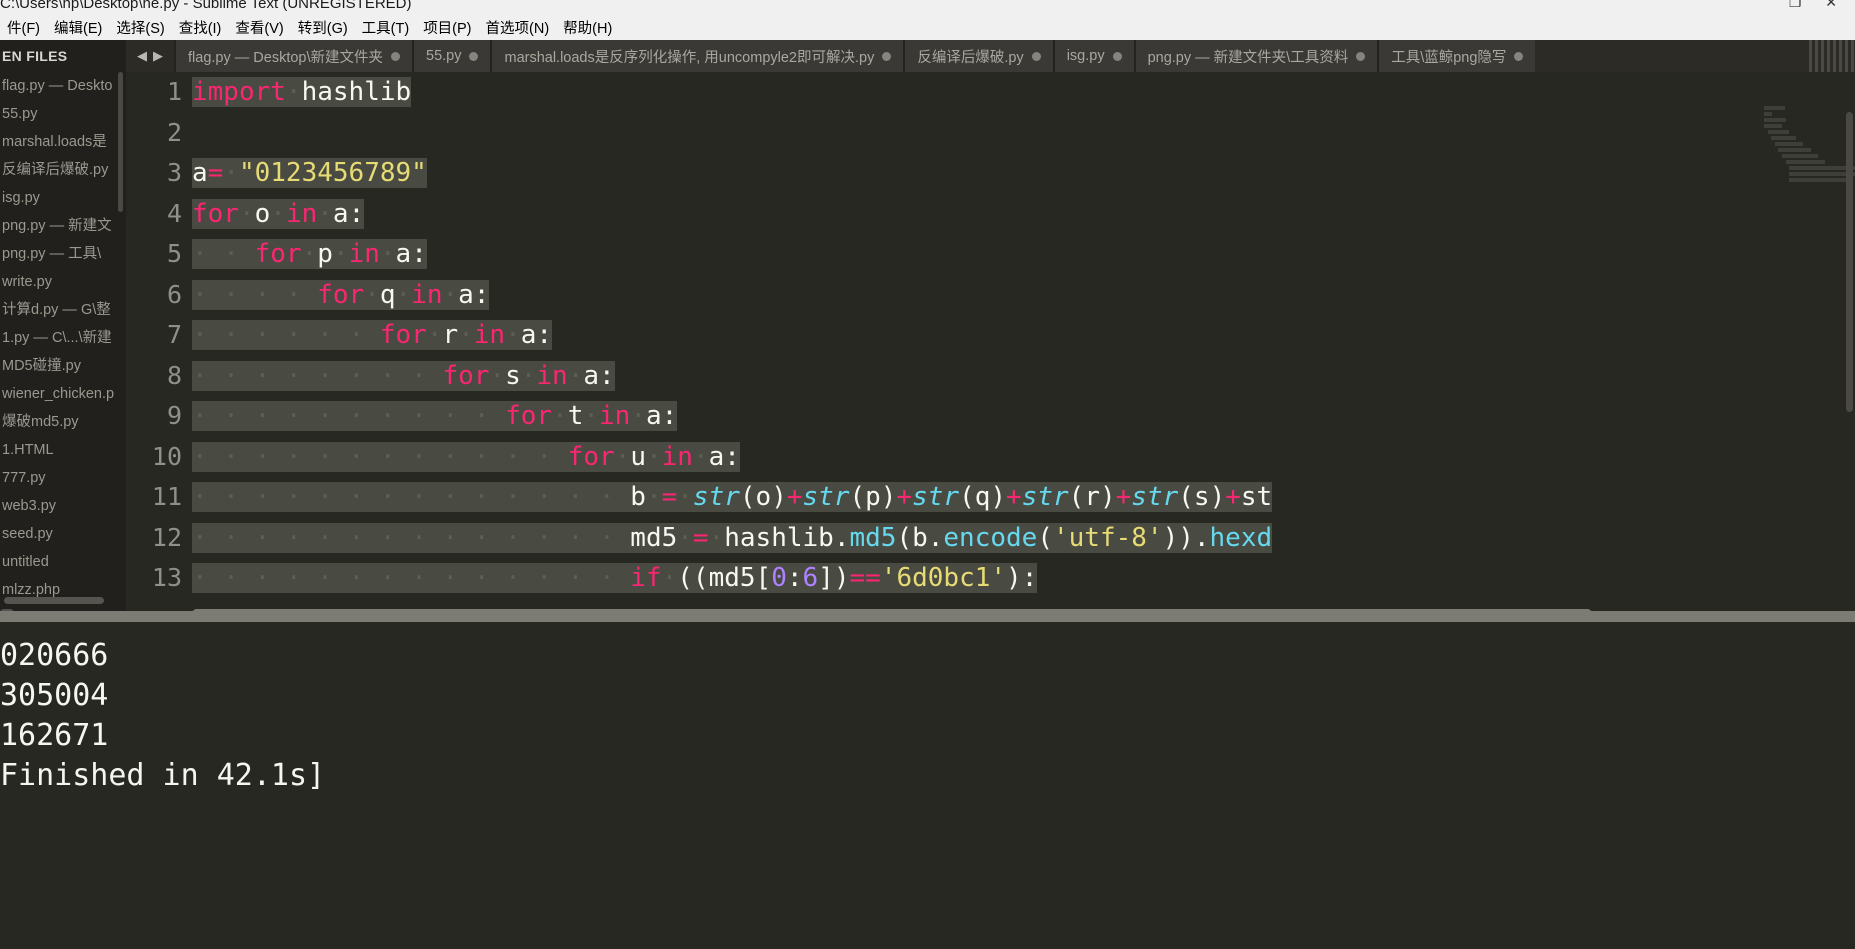  I want to click on line-number: 5, so click(174, 253).